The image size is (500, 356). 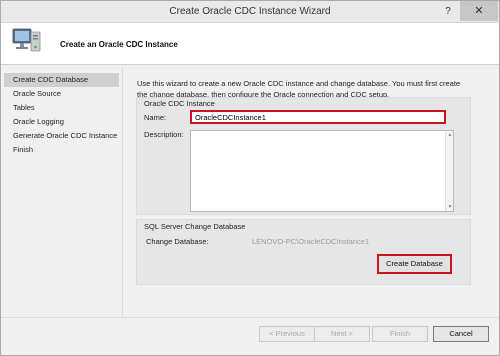 What do you see at coordinates (177, 241) in the screenshot?
I see `change-db-label: Change Database:` at bounding box center [177, 241].